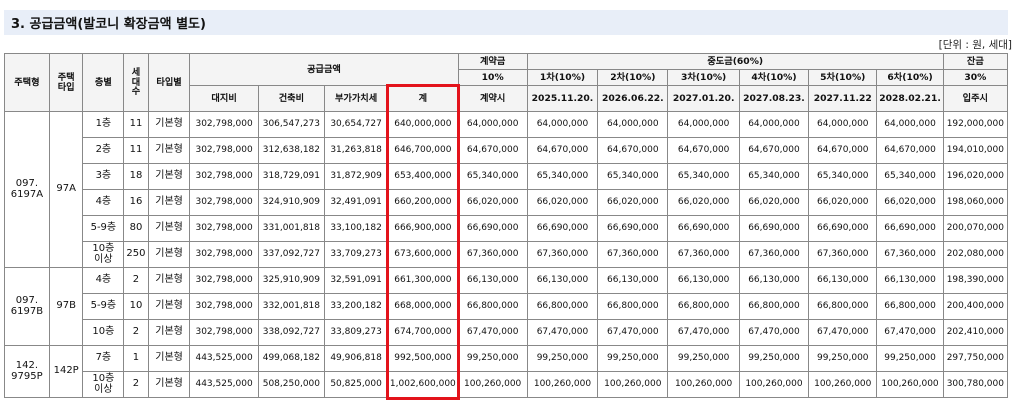 The image size is (1020, 415). I want to click on middle-payment-4-cell: 64,670,000, so click(774, 150).